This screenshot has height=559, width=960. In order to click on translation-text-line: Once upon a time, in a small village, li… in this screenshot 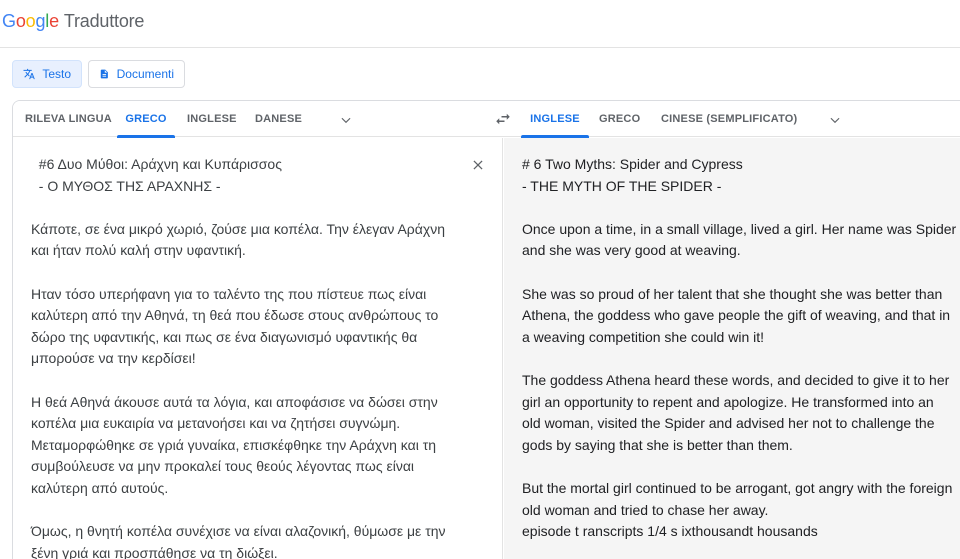, I will do `click(739, 228)`.